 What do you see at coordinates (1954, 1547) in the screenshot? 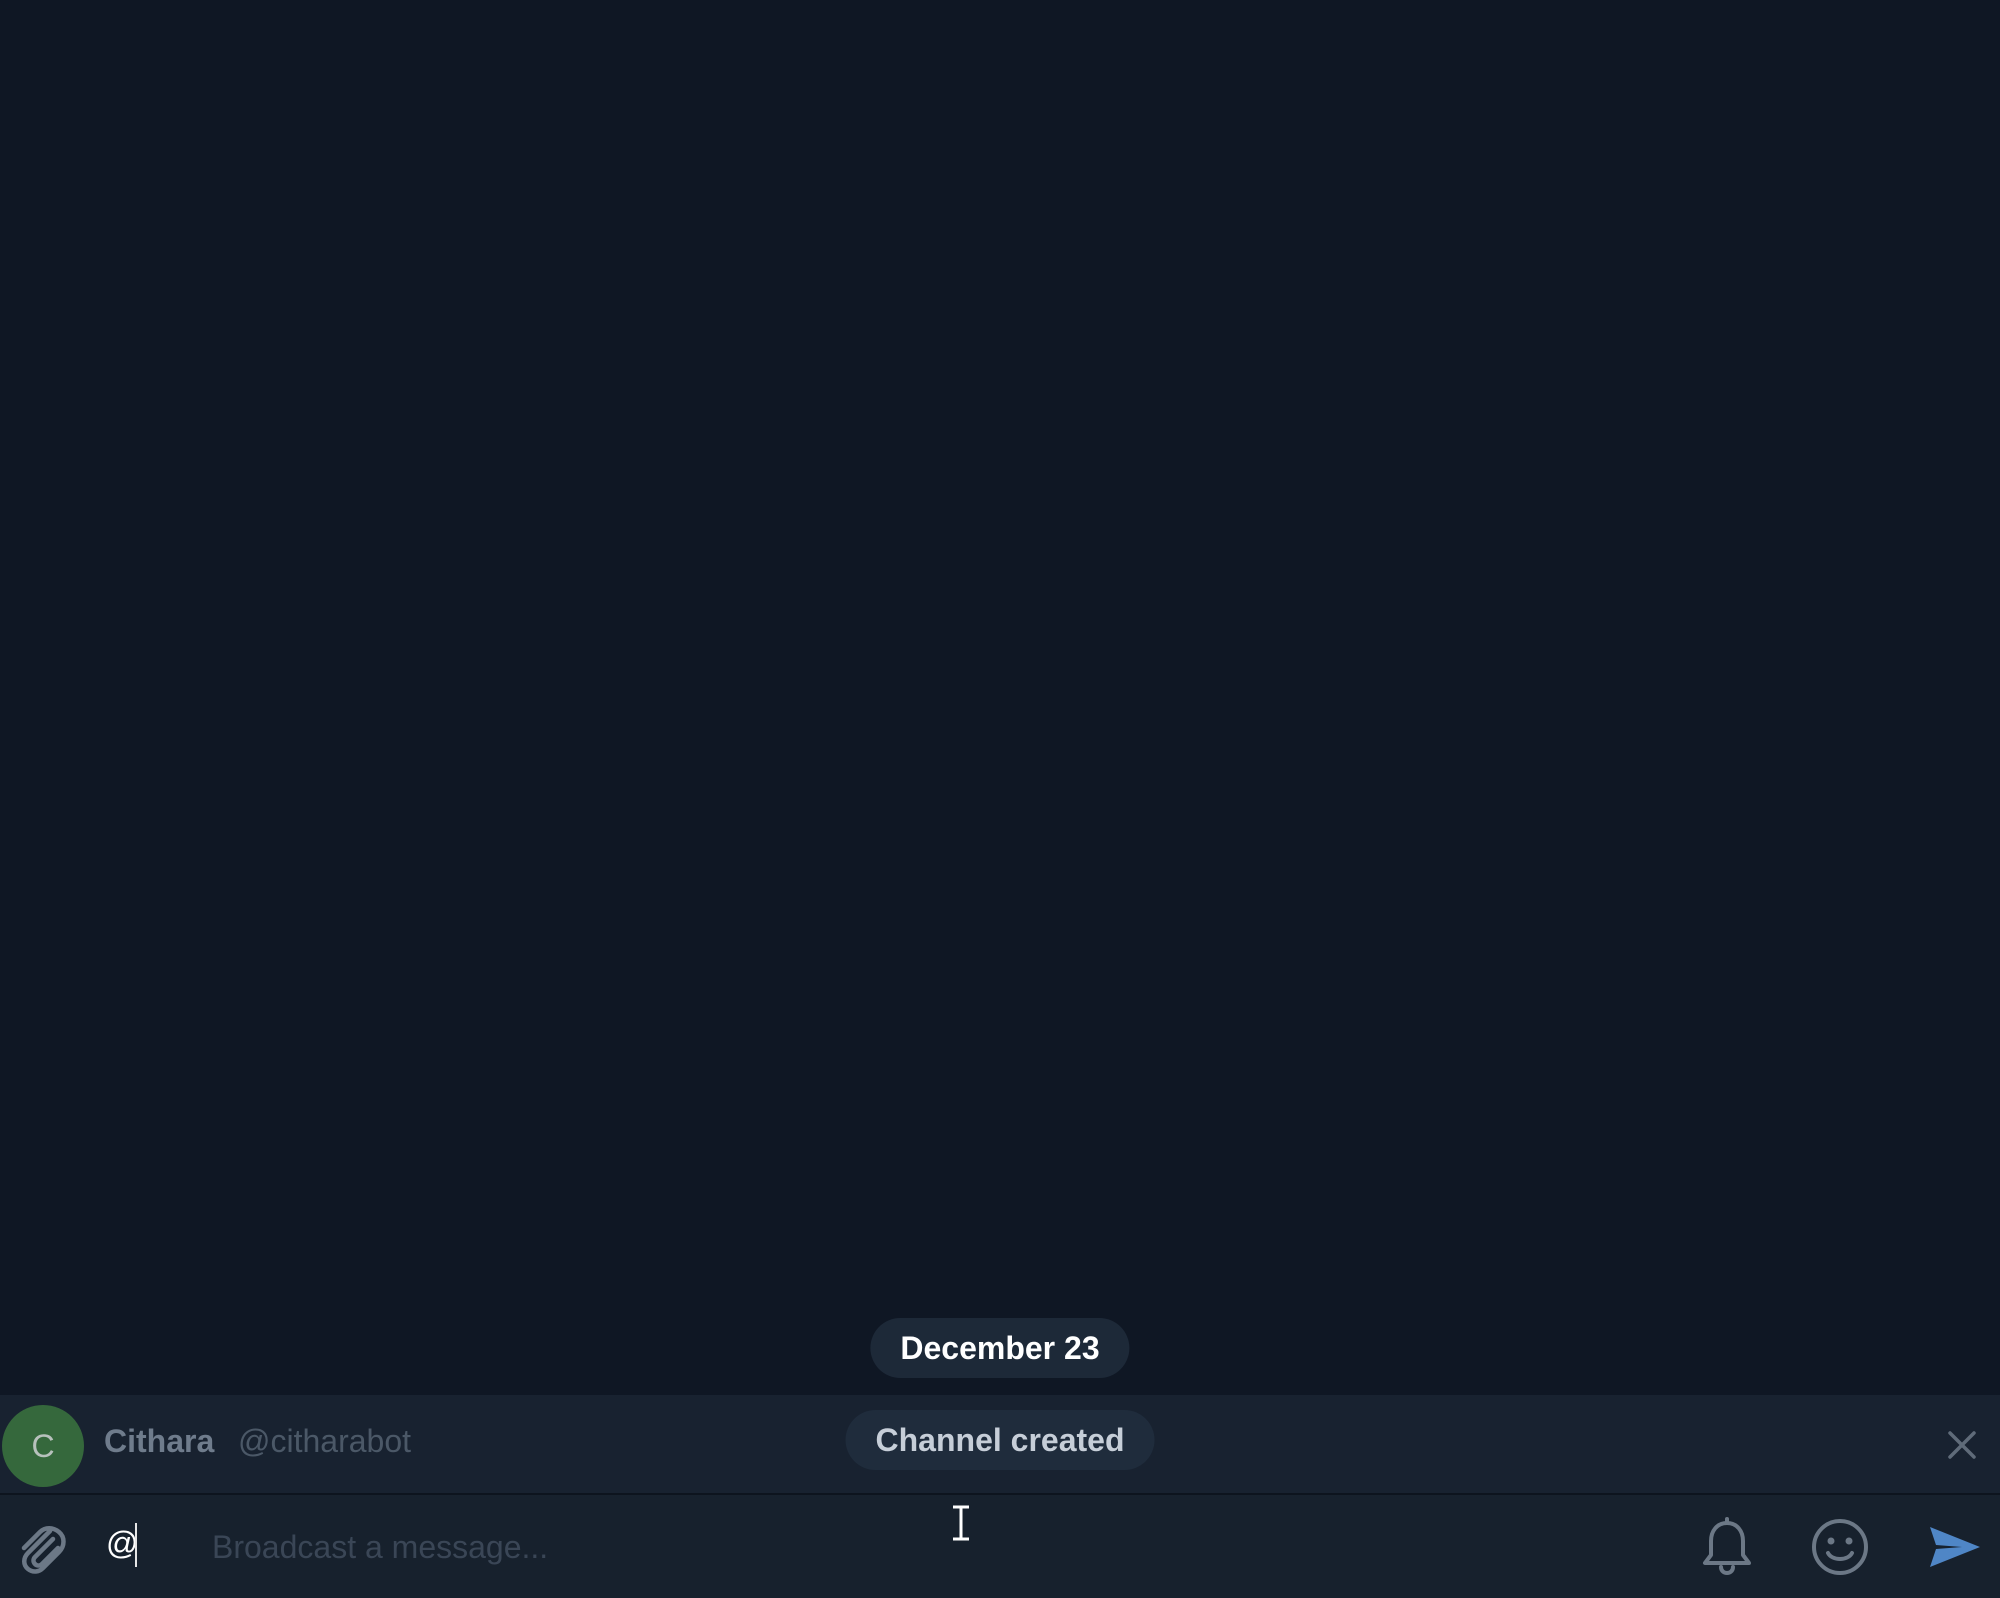
I see `send-icon` at bounding box center [1954, 1547].